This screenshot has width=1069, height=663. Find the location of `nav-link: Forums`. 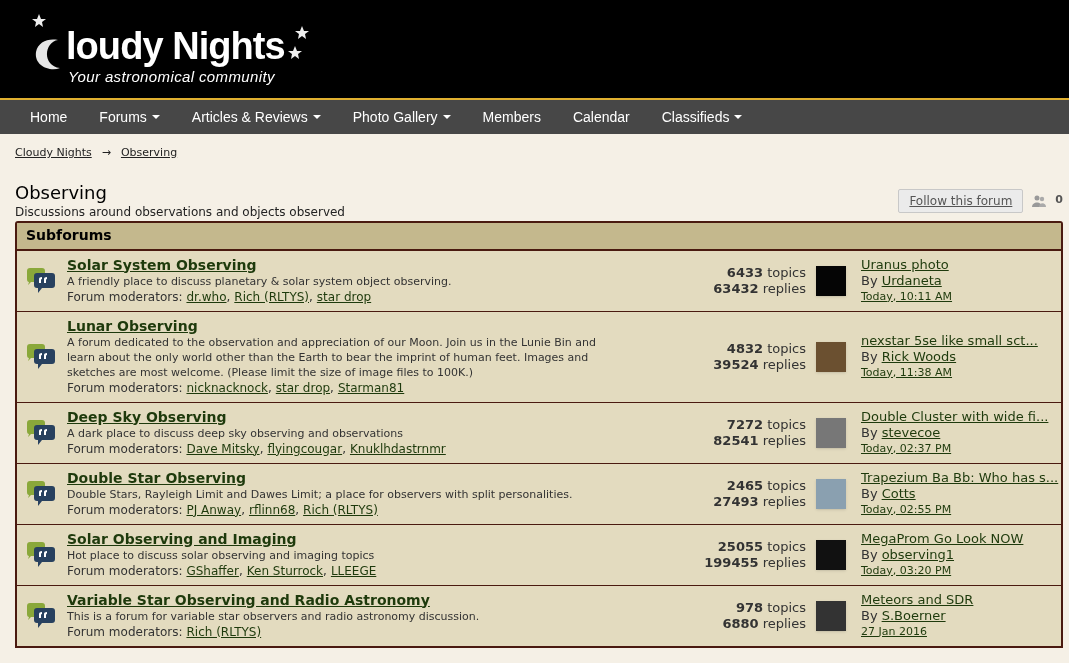

nav-link: Forums is located at coordinates (129, 117).